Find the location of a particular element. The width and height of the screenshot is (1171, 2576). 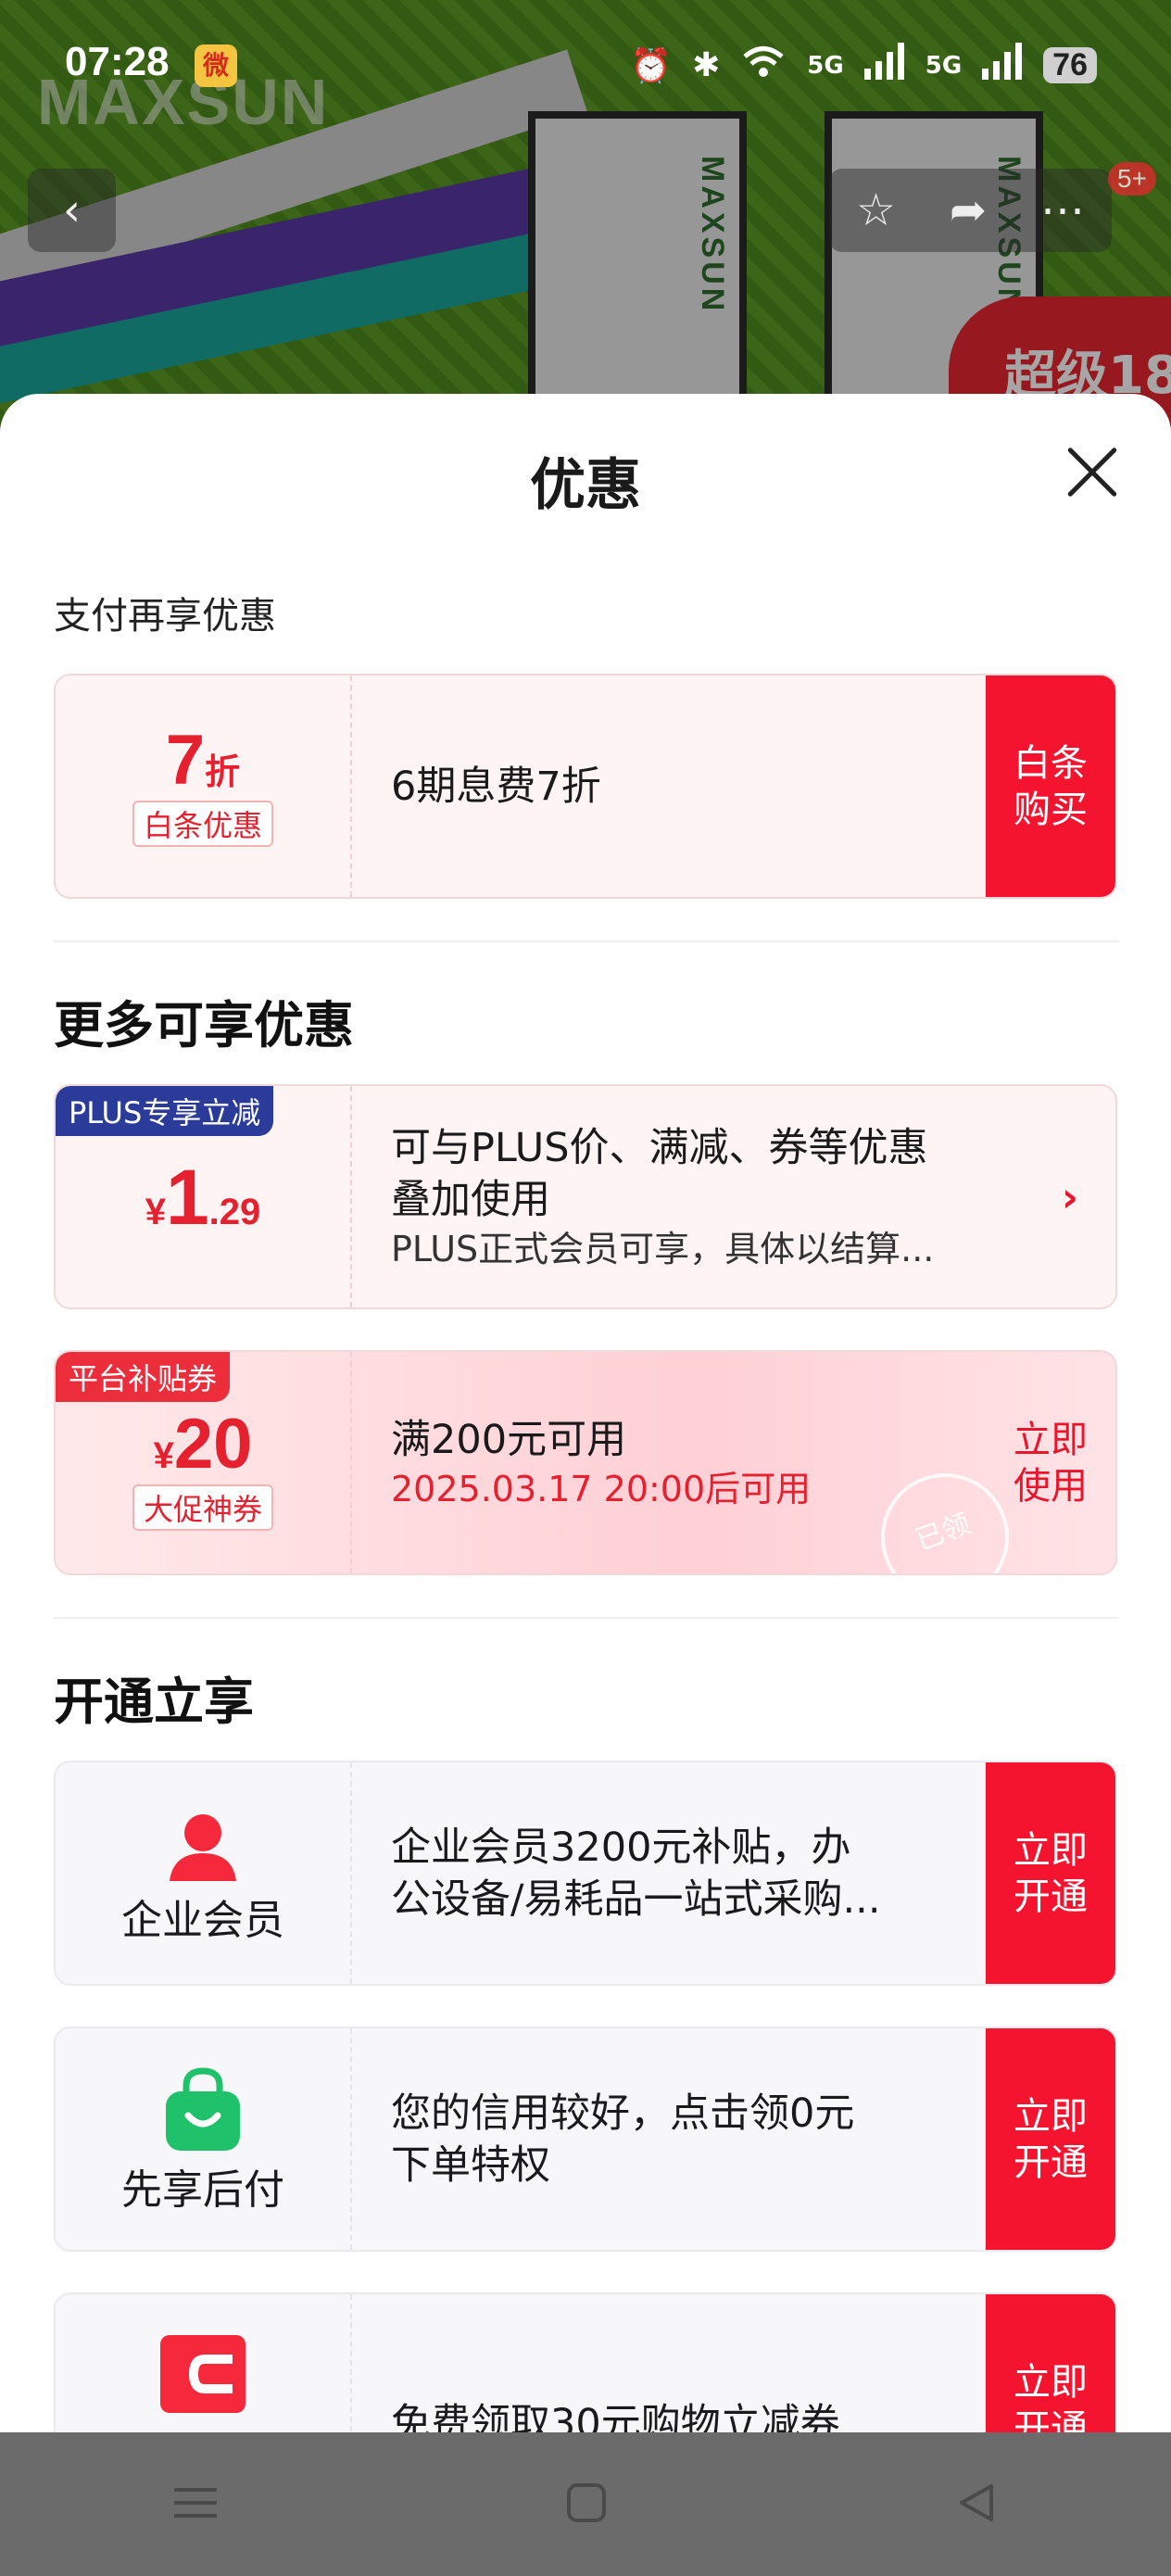

more-section-label: 更多可享优惠 is located at coordinates (204, 1025).